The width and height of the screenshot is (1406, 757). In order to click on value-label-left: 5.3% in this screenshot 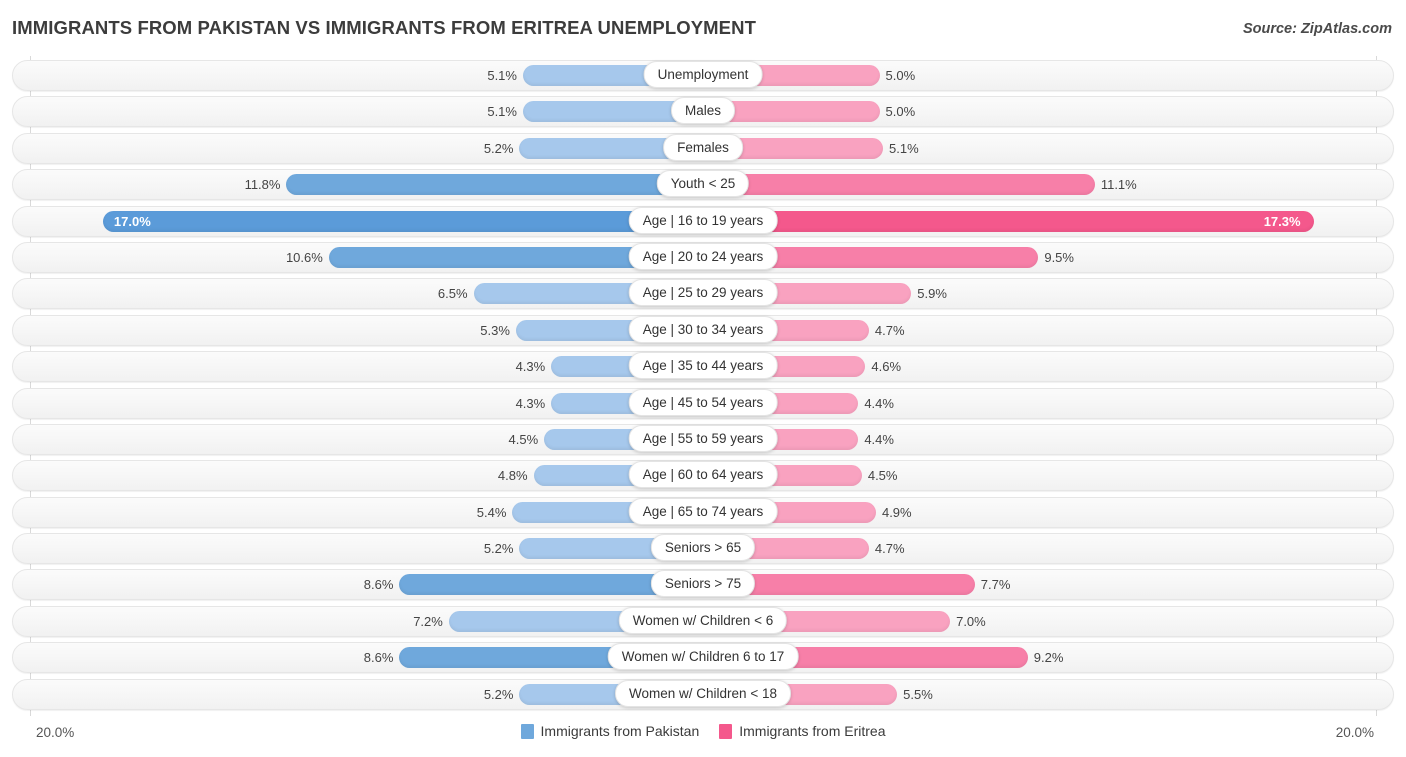, I will do `click(495, 330)`.